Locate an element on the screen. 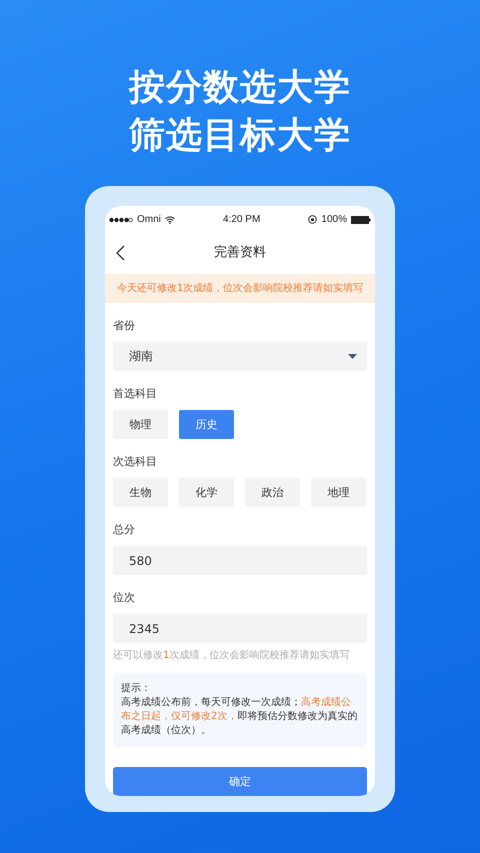 The width and height of the screenshot is (480, 853). field-label: 总分 is located at coordinates (124, 530).